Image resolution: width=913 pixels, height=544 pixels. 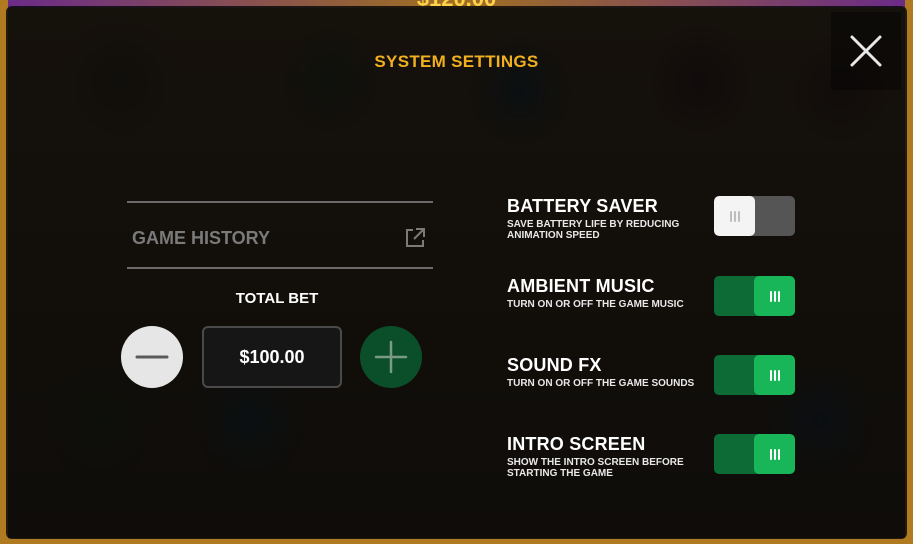 I want to click on close-icon, so click(x=866, y=51).